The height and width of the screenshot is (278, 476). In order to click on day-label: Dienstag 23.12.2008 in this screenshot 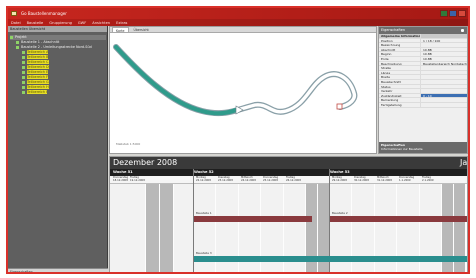, I will do `click(225, 179)`.